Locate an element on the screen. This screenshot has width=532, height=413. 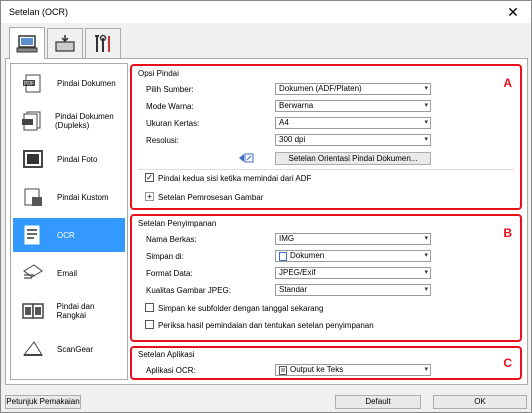
stitch-icon is located at coordinates (33, 311).